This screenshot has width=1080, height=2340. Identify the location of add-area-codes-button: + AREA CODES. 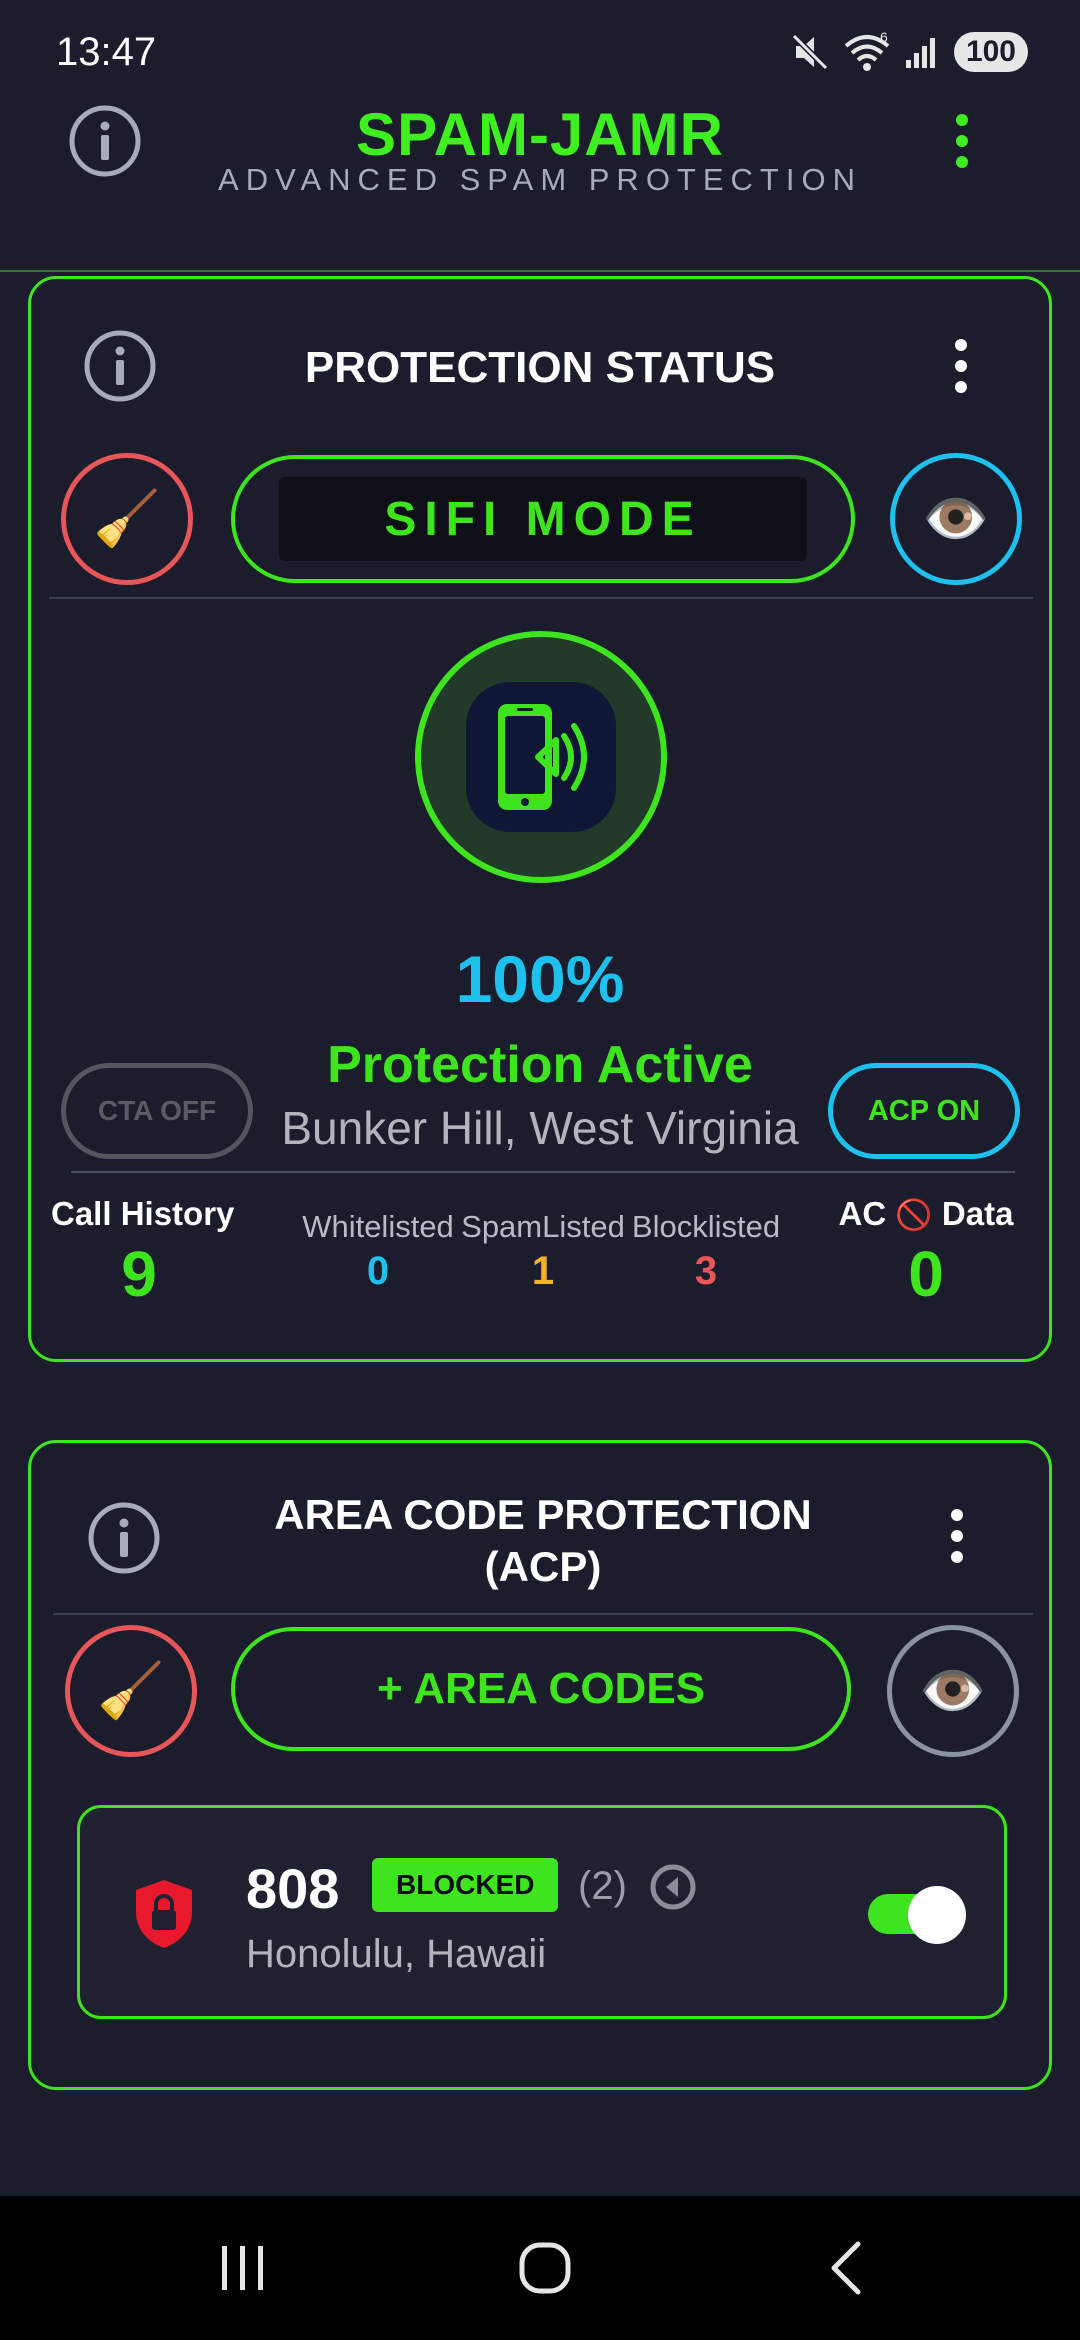
(541, 1689).